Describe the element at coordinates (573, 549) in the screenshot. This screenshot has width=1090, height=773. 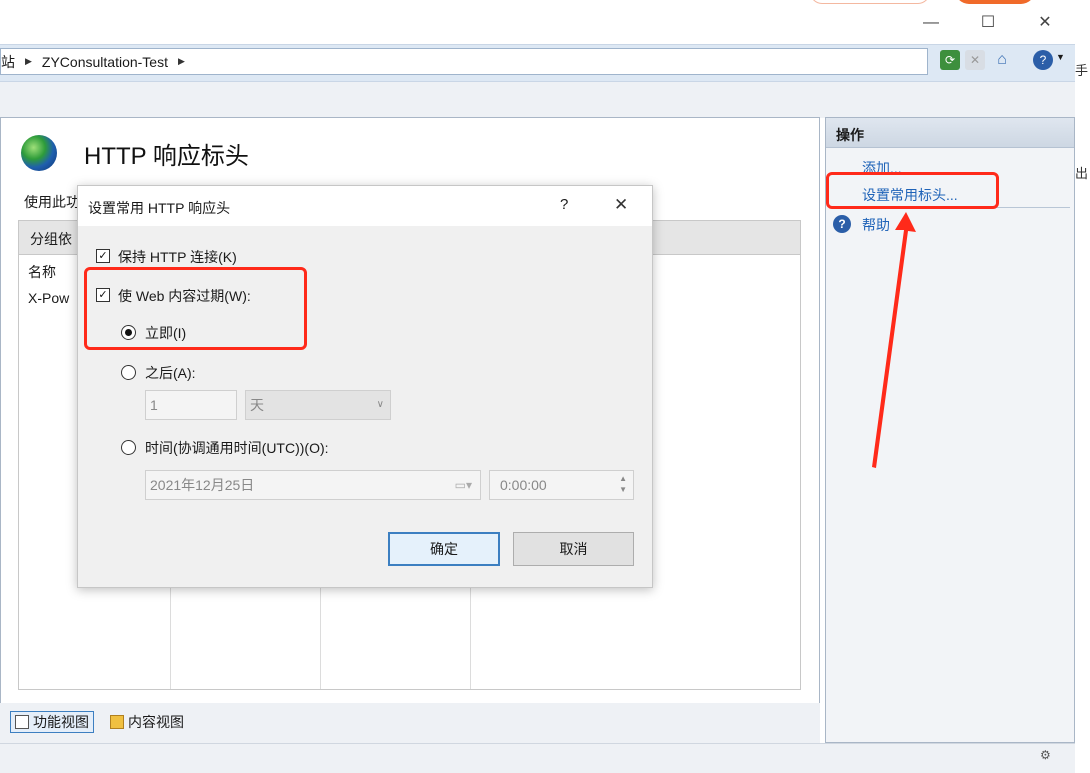
I see `cancel-button: 取消` at that location.